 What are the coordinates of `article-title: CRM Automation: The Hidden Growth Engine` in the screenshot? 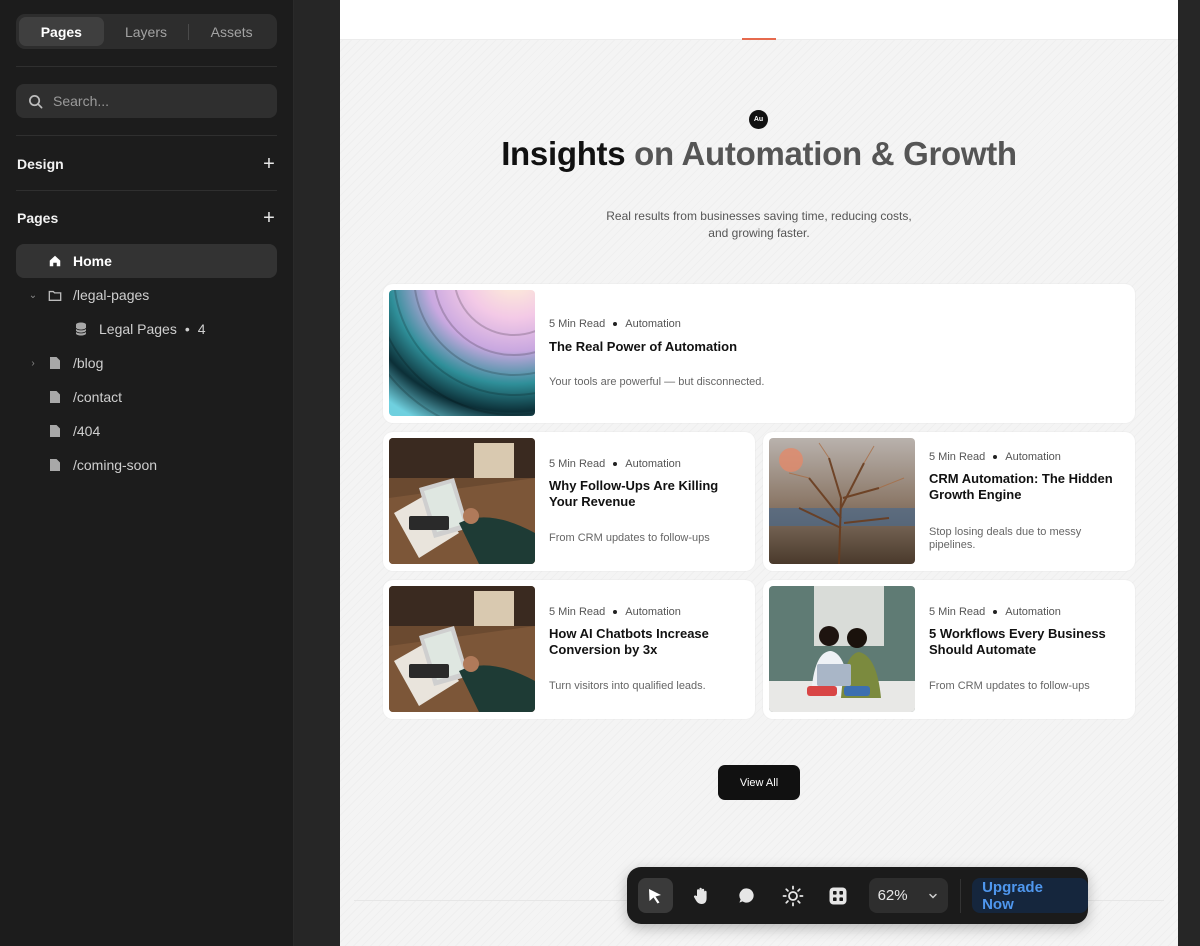 It's located at (1029, 487).